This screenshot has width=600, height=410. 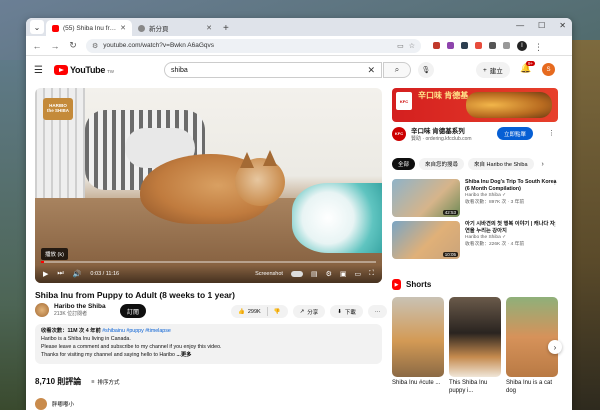 I want to click on next-icon: ⏭, so click(x=60, y=274).